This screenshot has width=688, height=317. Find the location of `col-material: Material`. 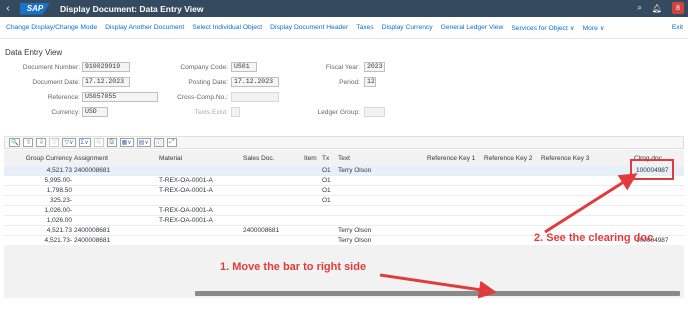

col-material: Material is located at coordinates (199, 159).